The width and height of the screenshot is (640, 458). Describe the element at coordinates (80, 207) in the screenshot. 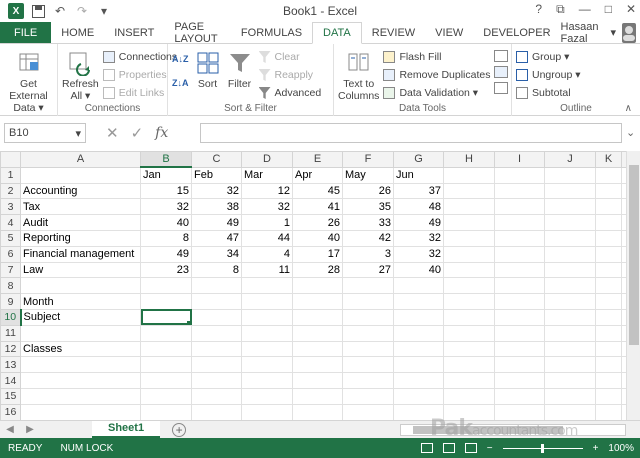

I see `cell-a3: Tax` at that location.